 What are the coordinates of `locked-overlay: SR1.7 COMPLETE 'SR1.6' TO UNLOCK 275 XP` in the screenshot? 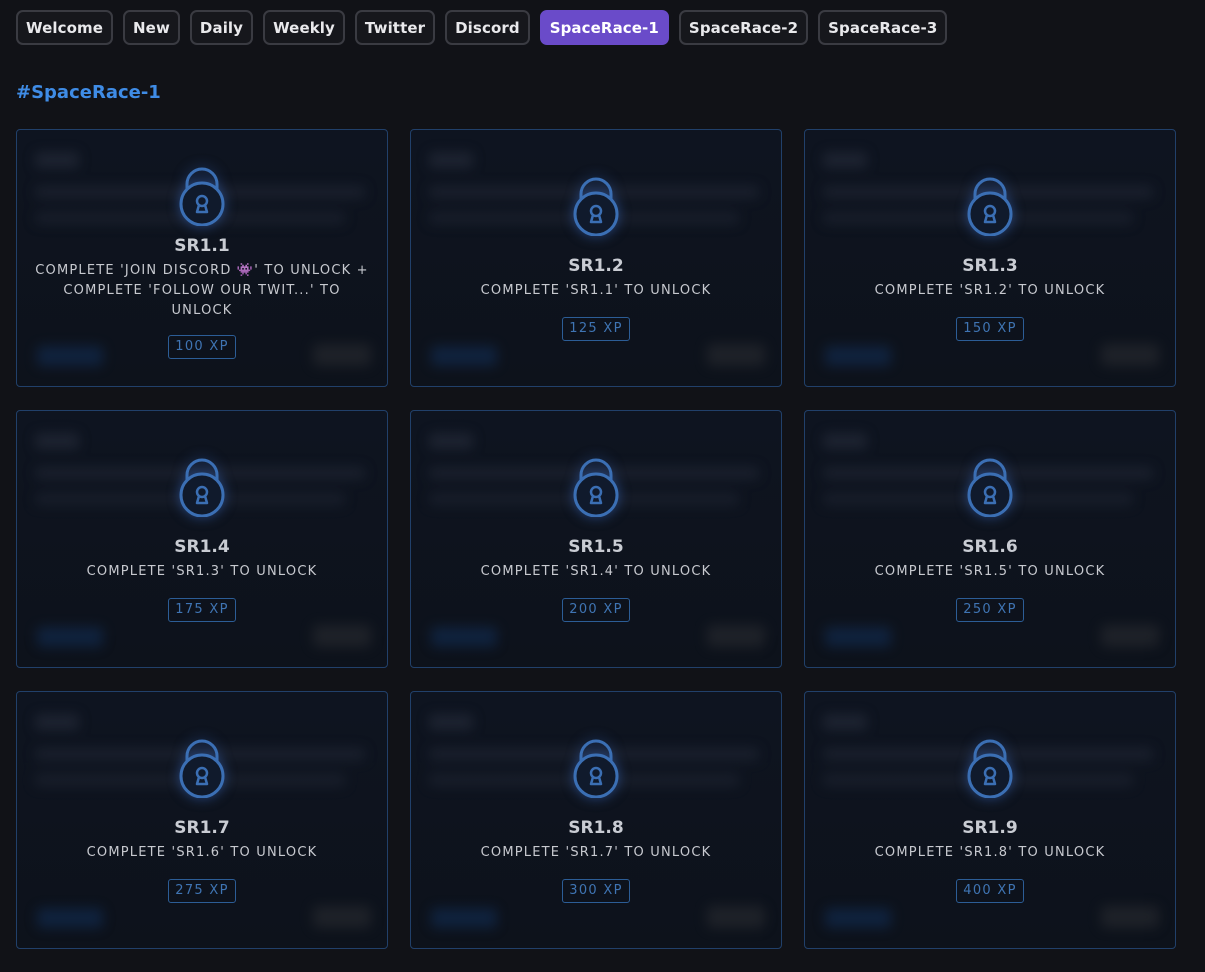 It's located at (202, 820).